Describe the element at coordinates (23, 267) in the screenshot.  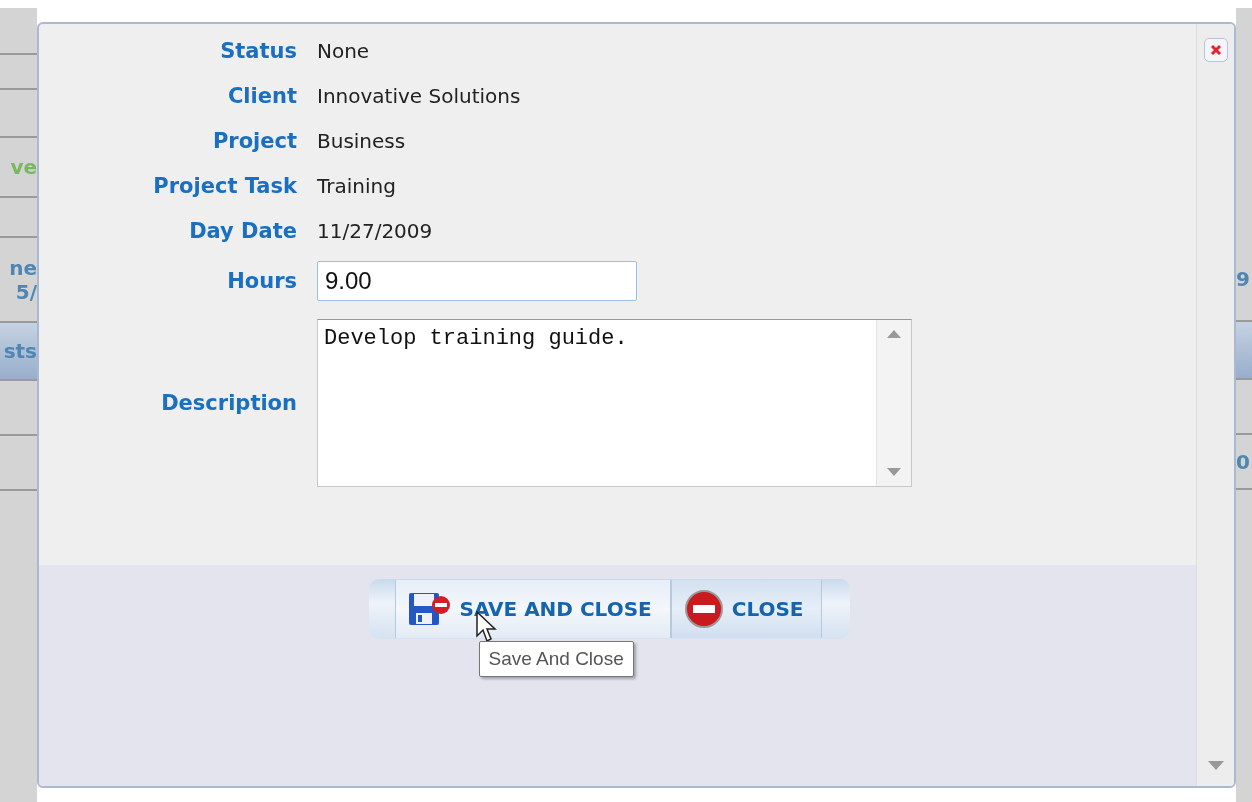
I see `text-fragment: ne` at that location.